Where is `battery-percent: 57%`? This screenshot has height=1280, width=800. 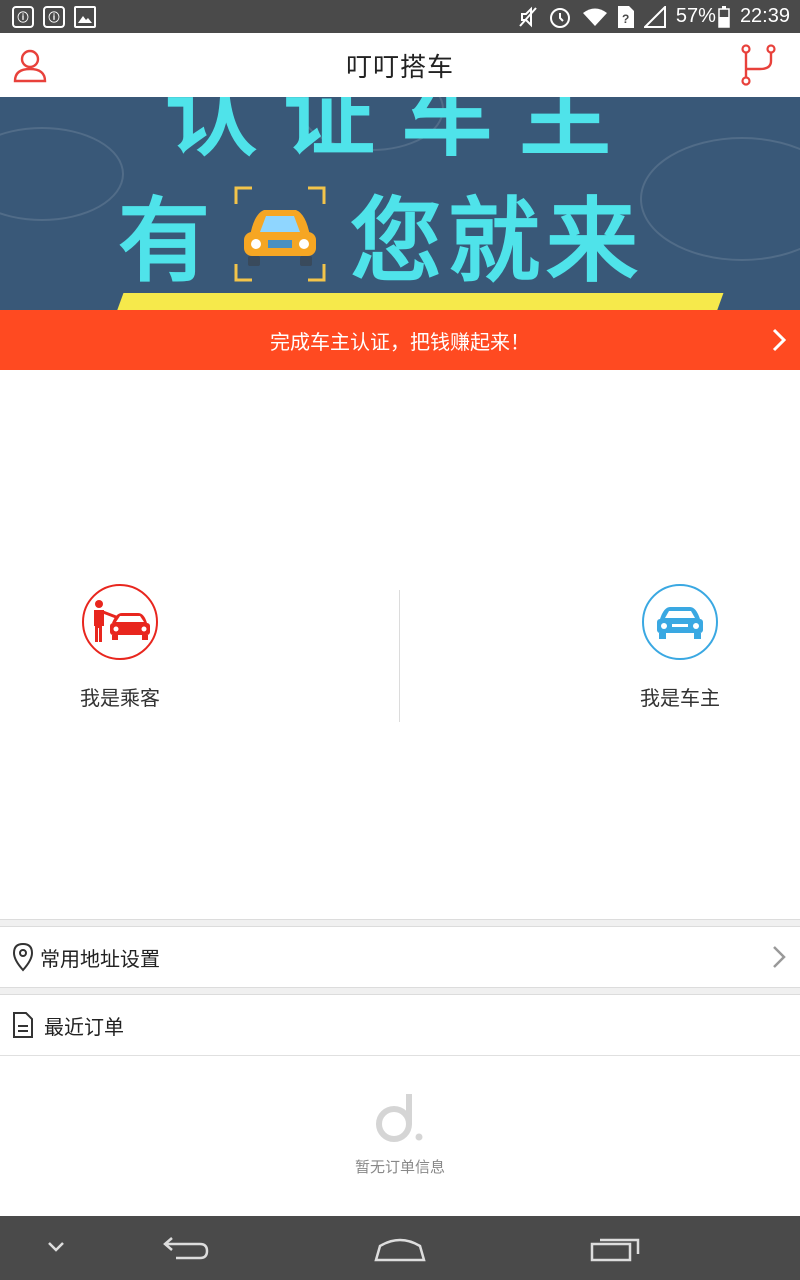 battery-percent: 57% is located at coordinates (695, 16).